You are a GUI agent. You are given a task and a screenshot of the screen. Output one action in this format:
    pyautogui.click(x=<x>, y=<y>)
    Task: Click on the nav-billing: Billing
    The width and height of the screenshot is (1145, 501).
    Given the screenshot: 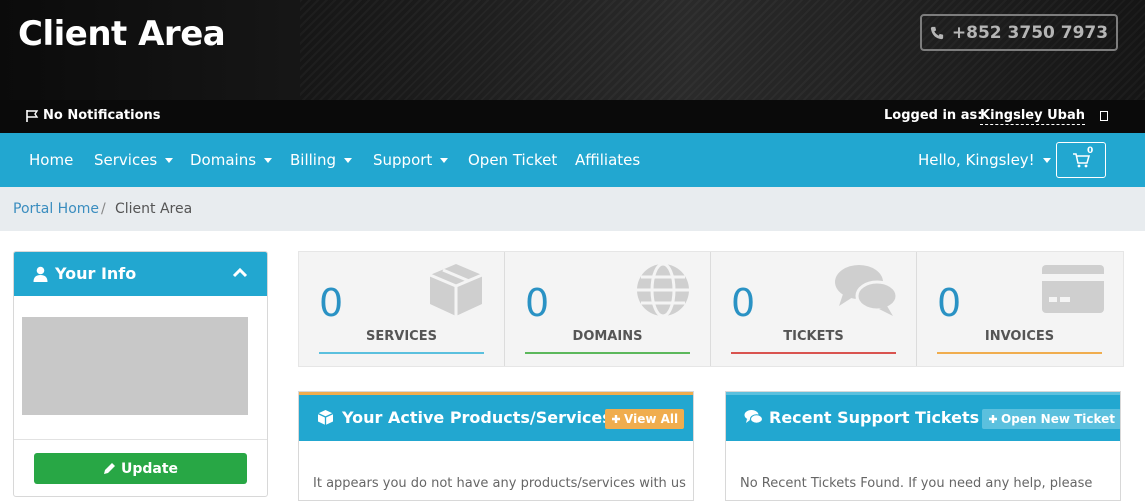 What is the action you would take?
    pyautogui.click(x=321, y=160)
    